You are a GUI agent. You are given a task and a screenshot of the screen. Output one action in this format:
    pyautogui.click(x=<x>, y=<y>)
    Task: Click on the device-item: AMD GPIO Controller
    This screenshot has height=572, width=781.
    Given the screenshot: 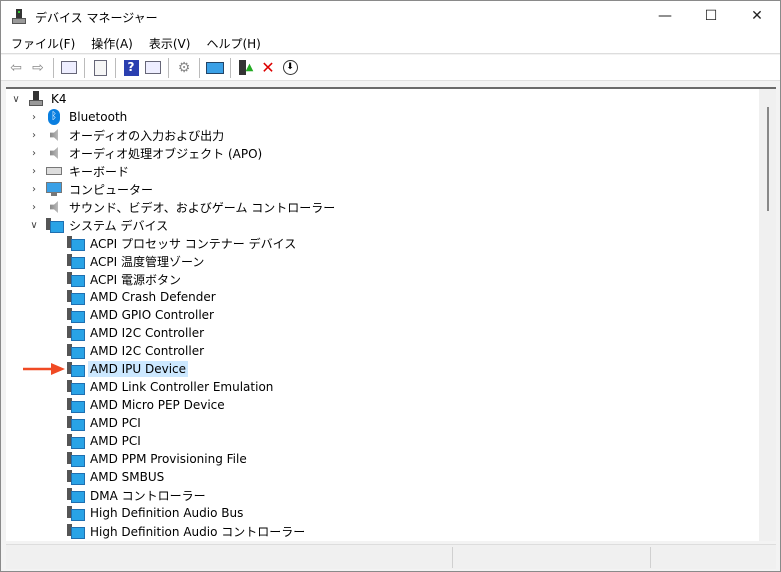 What is the action you would take?
    pyautogui.click(x=141, y=315)
    